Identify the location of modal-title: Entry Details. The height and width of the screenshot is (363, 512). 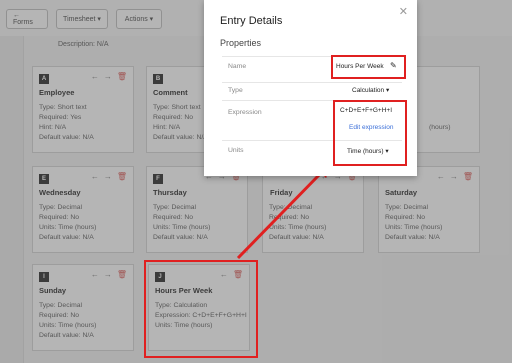
(251, 21).